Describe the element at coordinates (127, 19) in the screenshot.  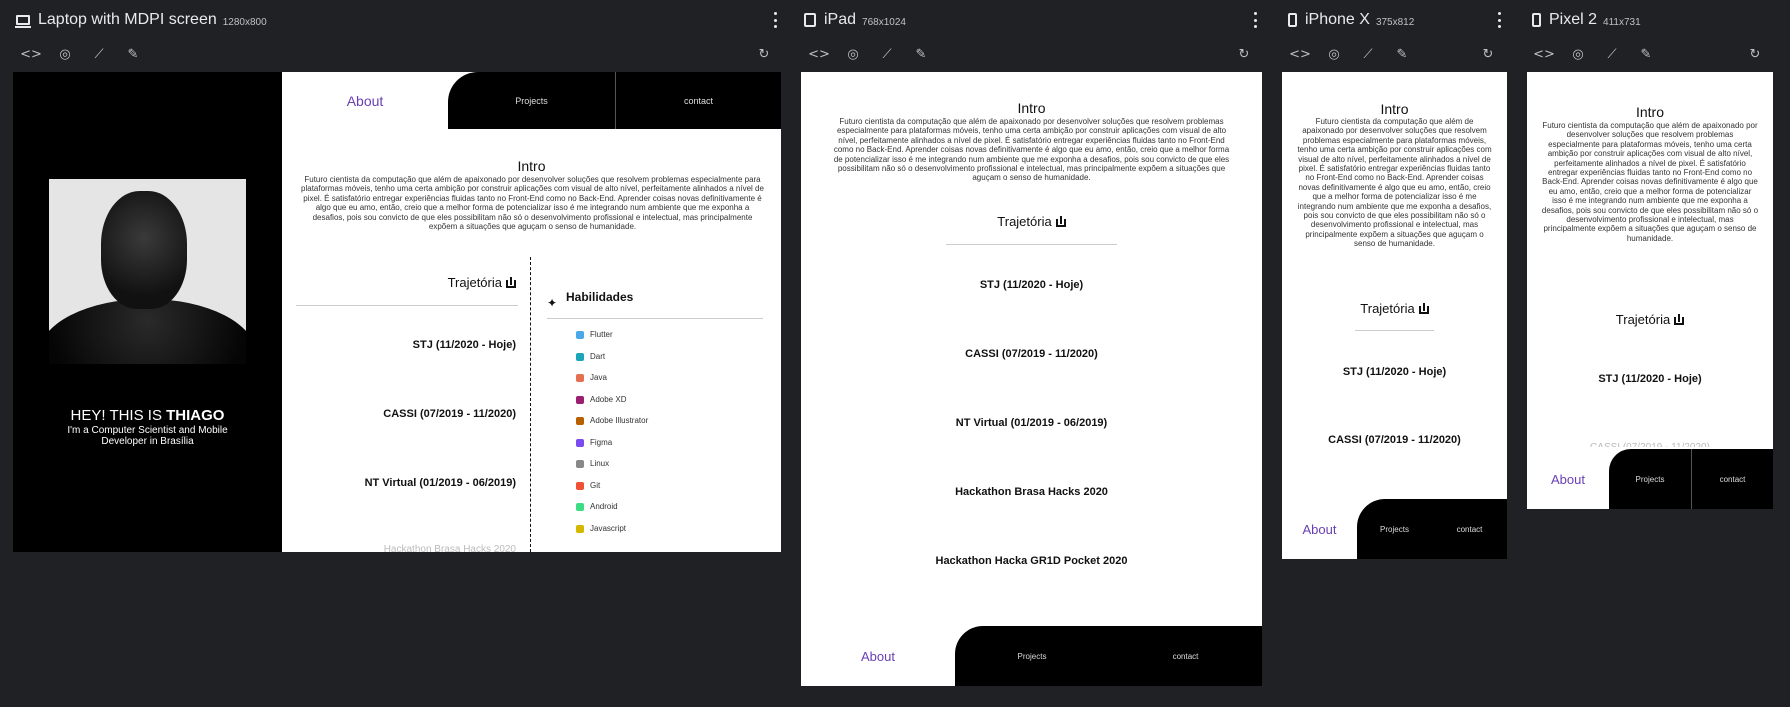
I see `device-name: Laptop with MDPI screen` at that location.